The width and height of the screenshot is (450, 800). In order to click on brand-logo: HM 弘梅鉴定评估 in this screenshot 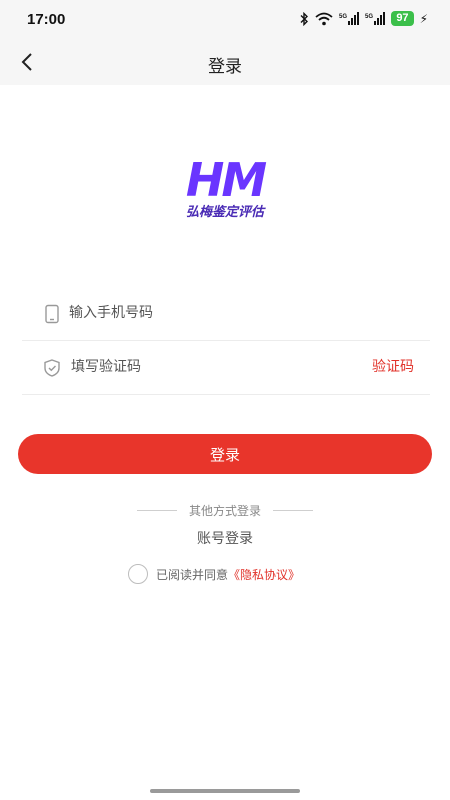, I will do `click(227, 186)`.